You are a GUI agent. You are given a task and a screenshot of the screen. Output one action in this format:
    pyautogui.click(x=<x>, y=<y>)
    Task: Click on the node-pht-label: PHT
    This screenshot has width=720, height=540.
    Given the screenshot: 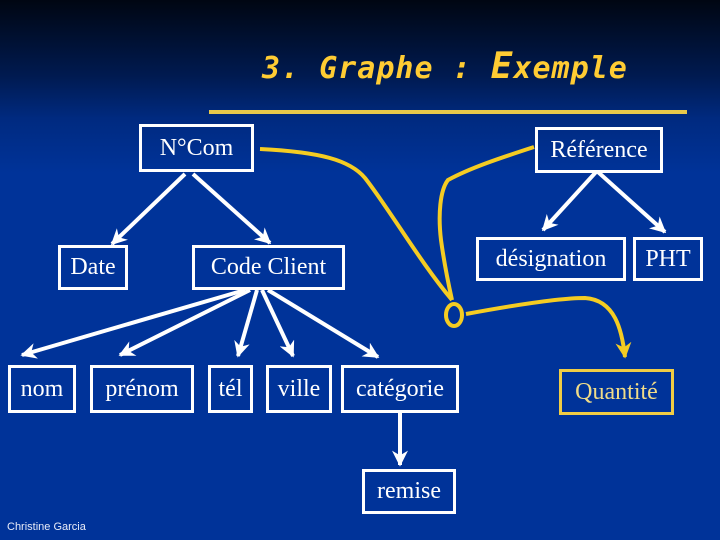 What is the action you would take?
    pyautogui.click(x=668, y=258)
    